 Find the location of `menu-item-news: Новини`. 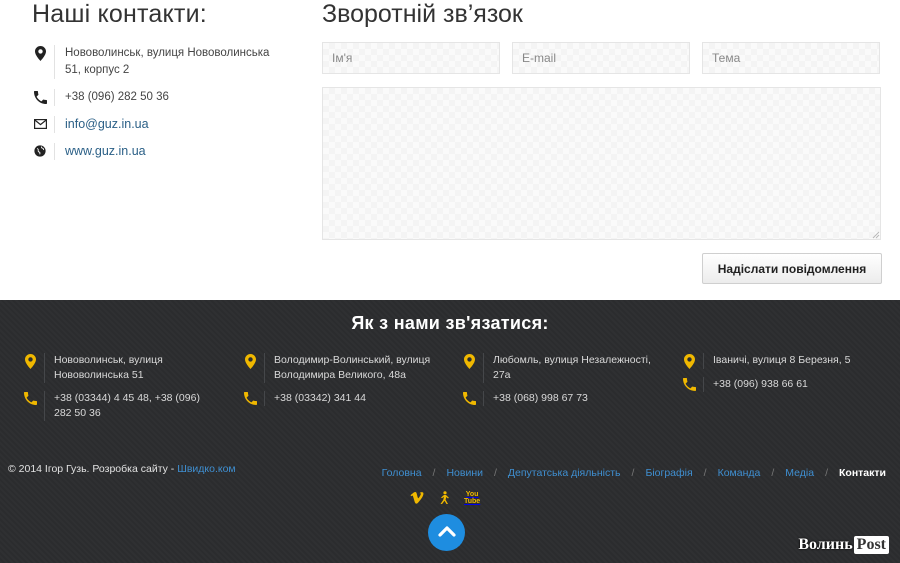

menu-item-news: Новини is located at coordinates (464, 473).